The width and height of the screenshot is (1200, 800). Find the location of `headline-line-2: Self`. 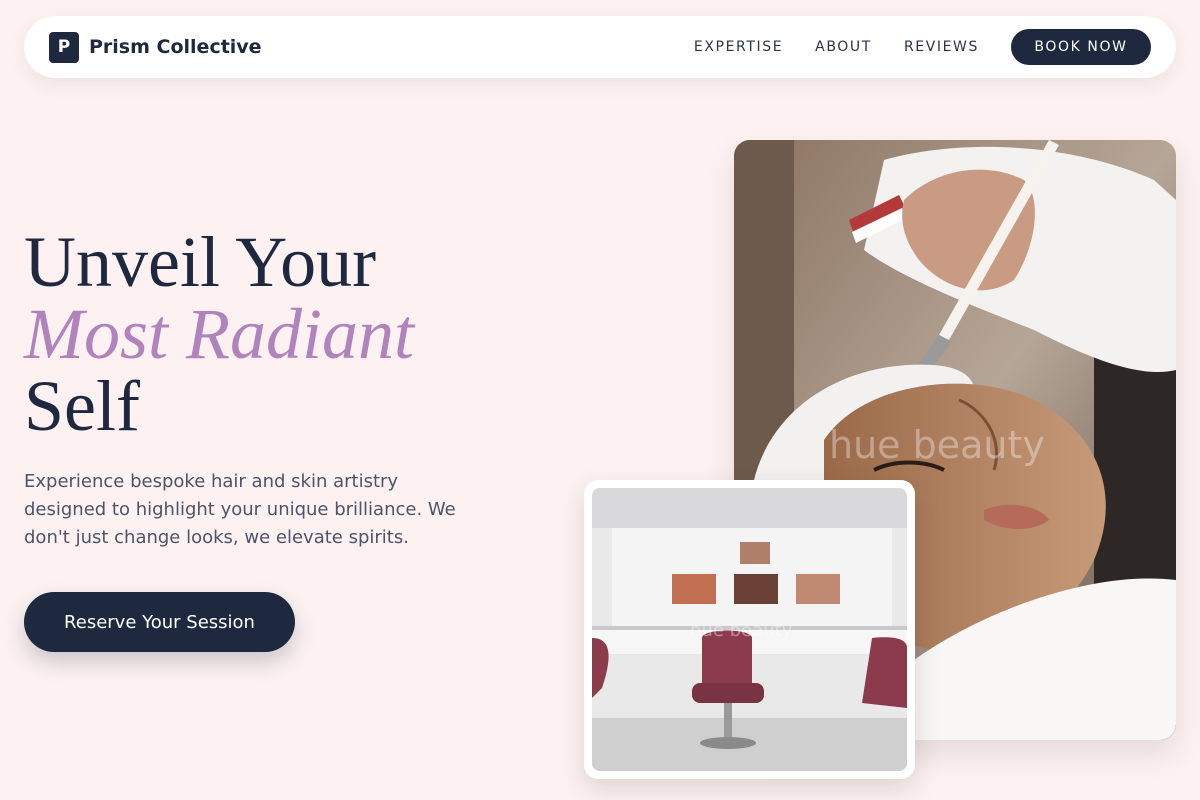

headline-line-2: Self is located at coordinates (82, 406).